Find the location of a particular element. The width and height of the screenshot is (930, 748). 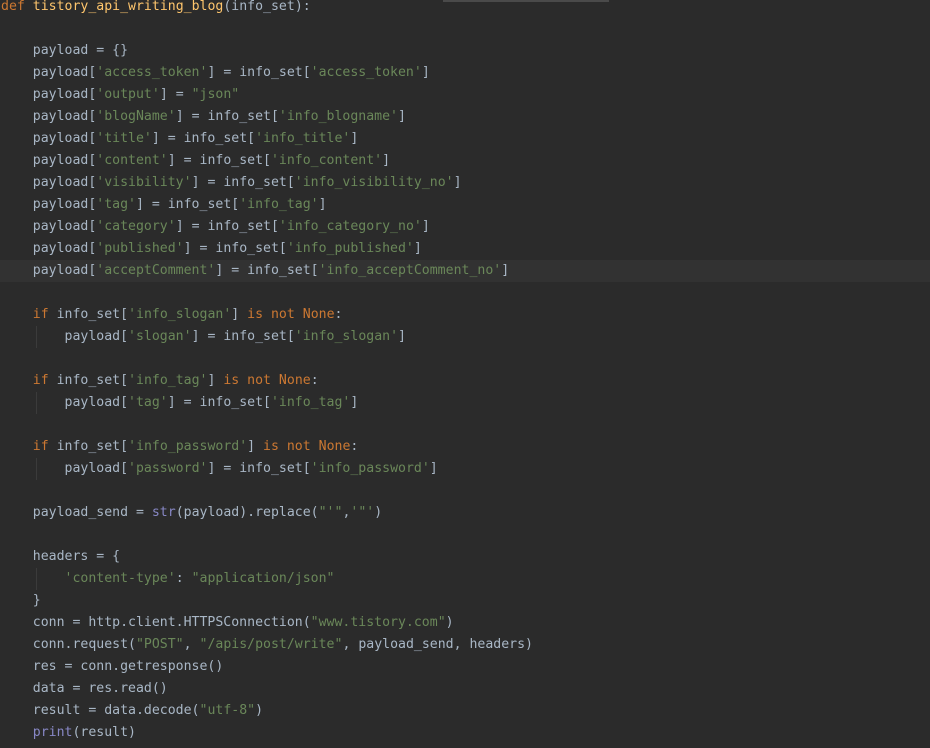

code-token: print is located at coordinates (52, 732).